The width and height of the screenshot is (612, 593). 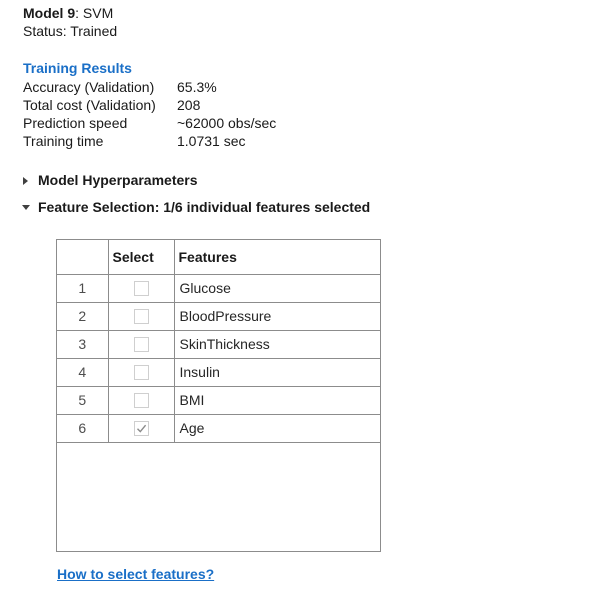 What do you see at coordinates (77, 68) in the screenshot?
I see `training-results-title: Training Results` at bounding box center [77, 68].